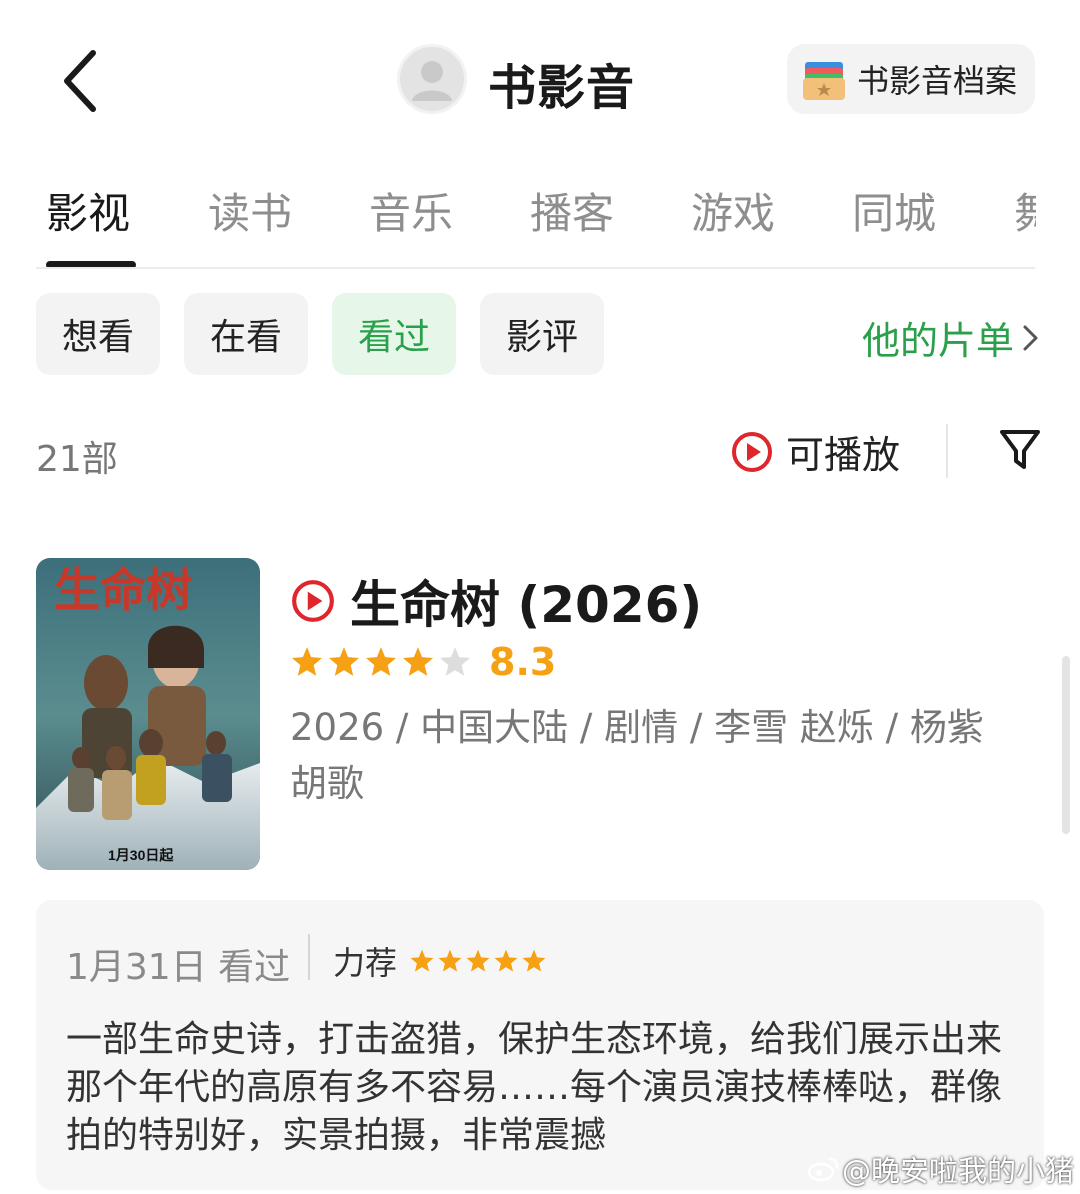 This screenshot has height=1194, width=1080. I want to click on review-divider, so click(309, 957).